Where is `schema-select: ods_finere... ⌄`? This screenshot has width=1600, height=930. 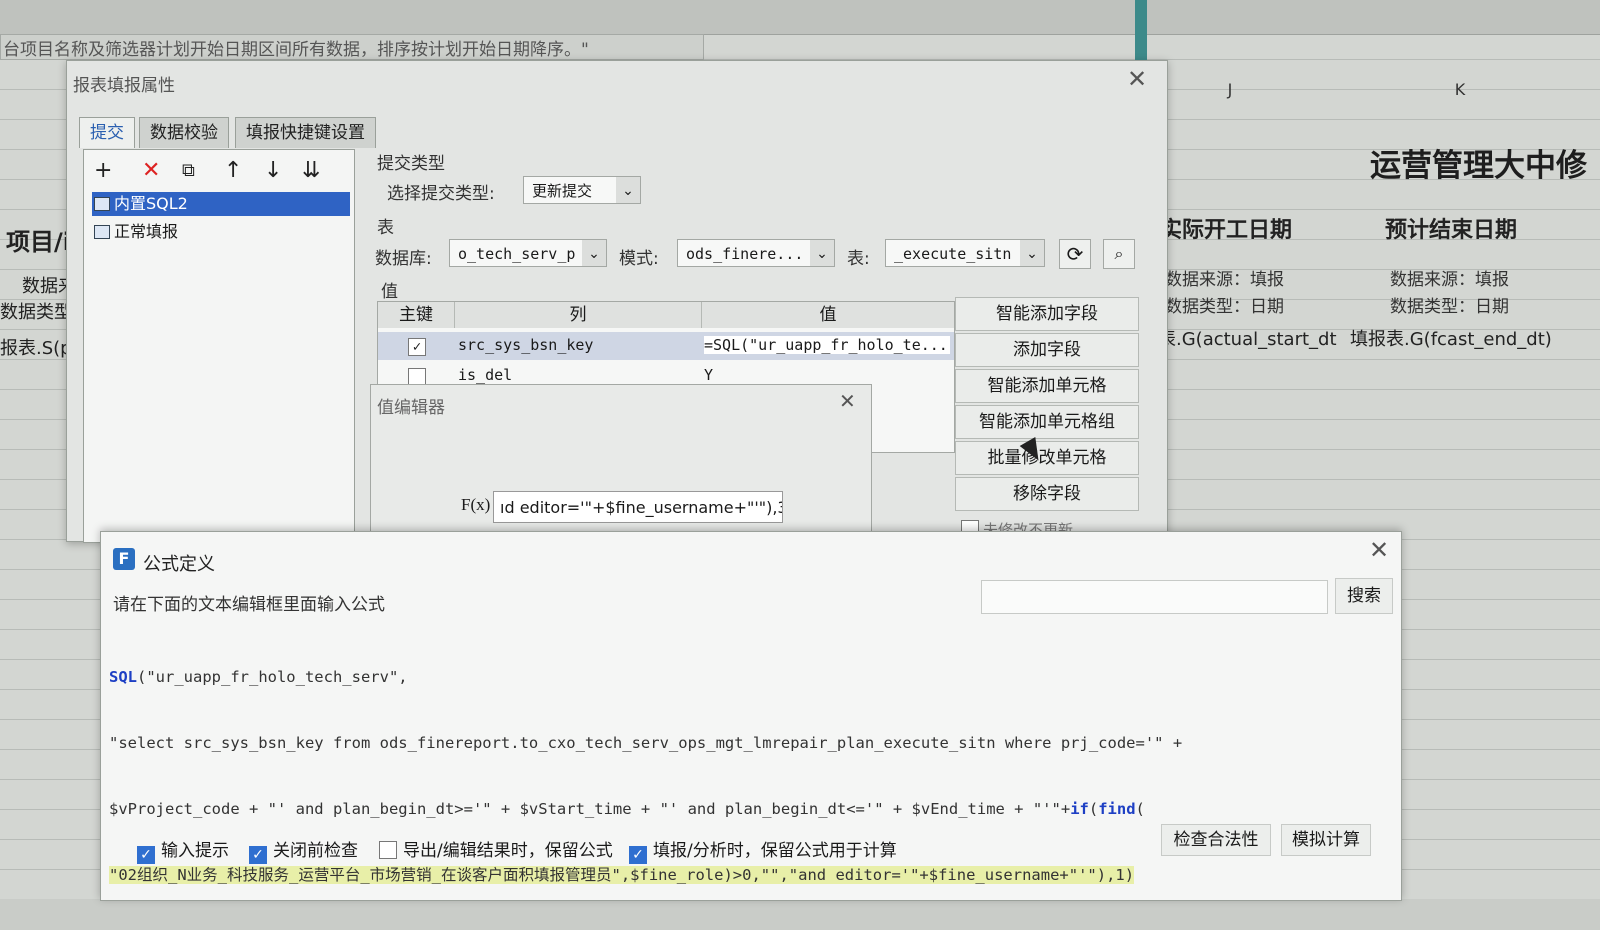 schema-select: ods_finere... ⌄ is located at coordinates (756, 253).